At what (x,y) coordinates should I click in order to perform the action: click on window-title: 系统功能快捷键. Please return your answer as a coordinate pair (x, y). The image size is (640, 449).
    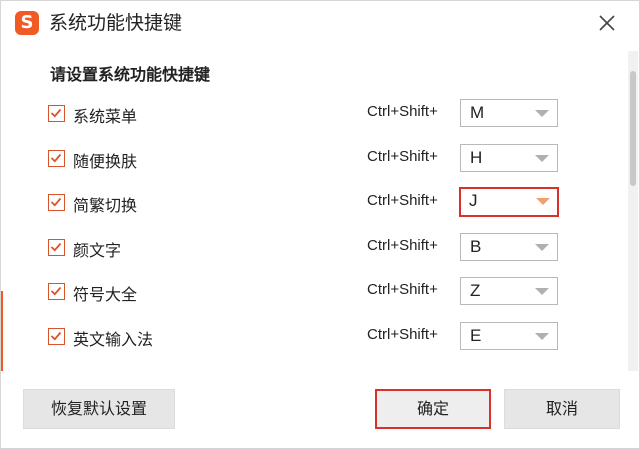
    Looking at the image, I should click on (116, 23).